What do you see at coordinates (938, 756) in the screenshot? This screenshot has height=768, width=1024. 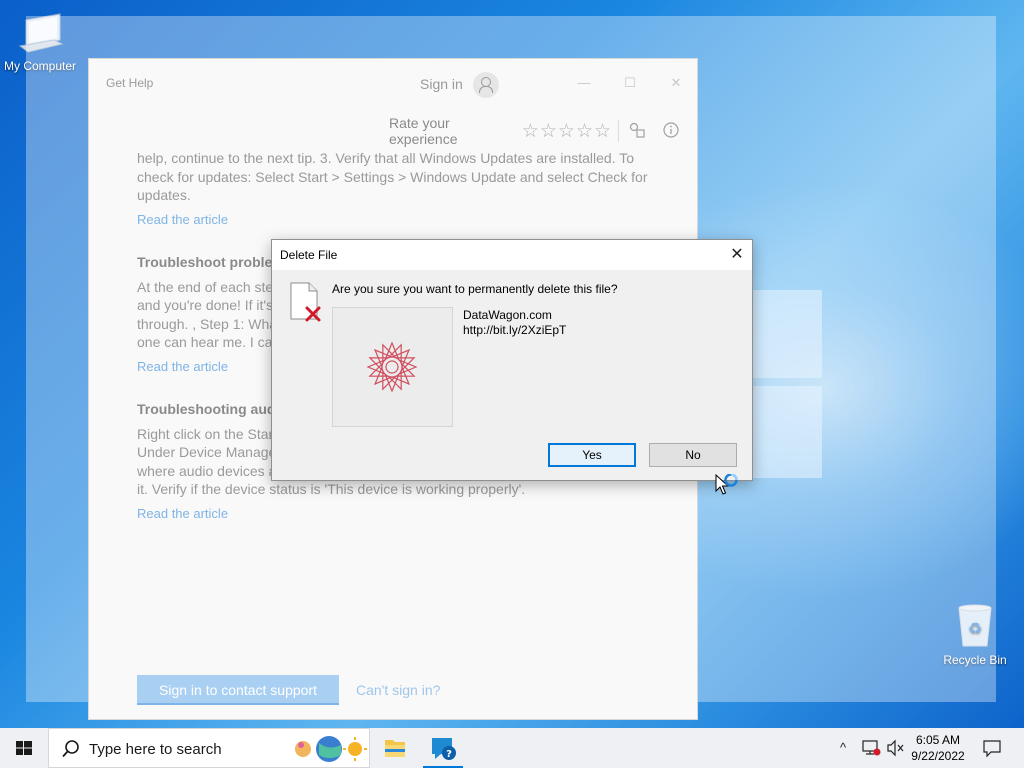 I see `clock-date: 9/22/2022` at bounding box center [938, 756].